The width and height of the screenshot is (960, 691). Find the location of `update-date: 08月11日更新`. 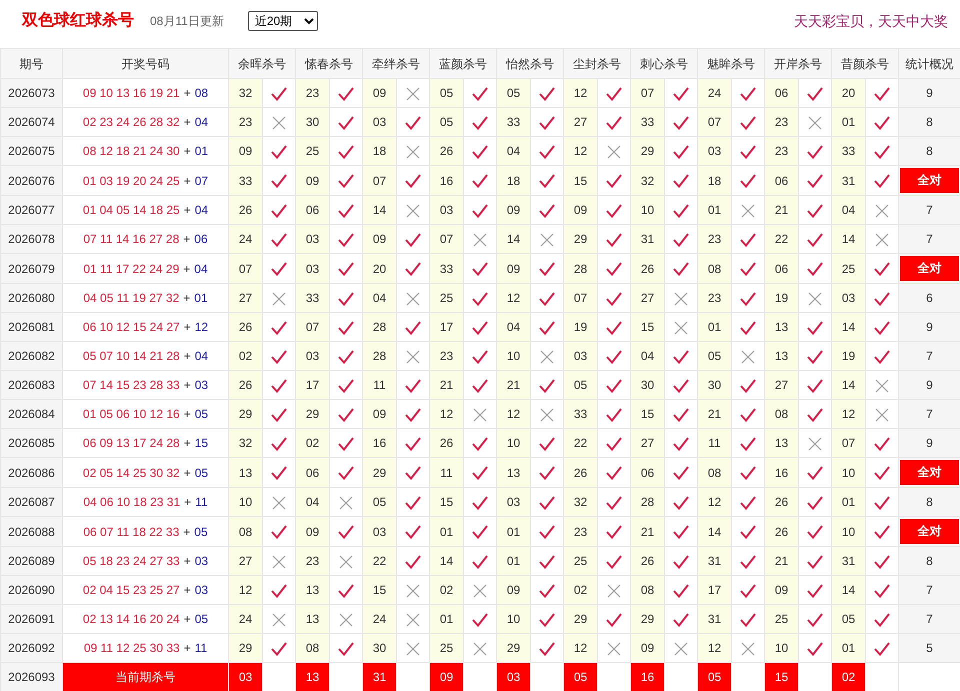

update-date: 08月11日更新 is located at coordinates (187, 21).